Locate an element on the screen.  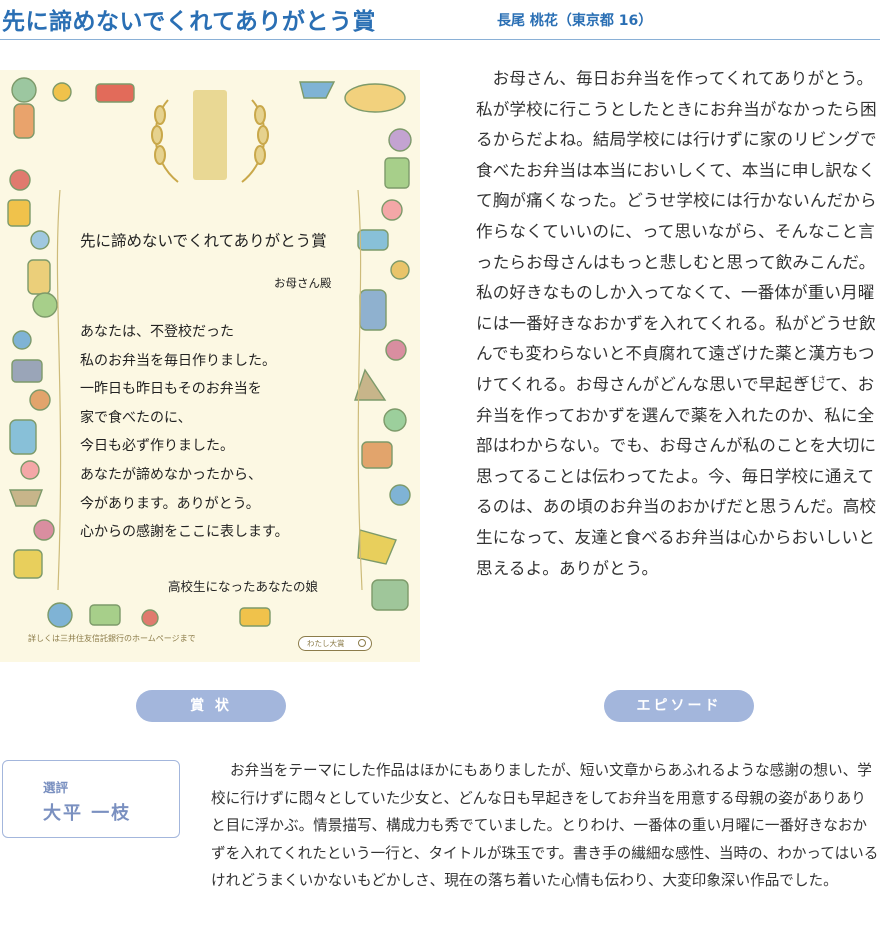
certificate-signature: 高校生になったあなたの娘 is located at coordinates (243, 586).